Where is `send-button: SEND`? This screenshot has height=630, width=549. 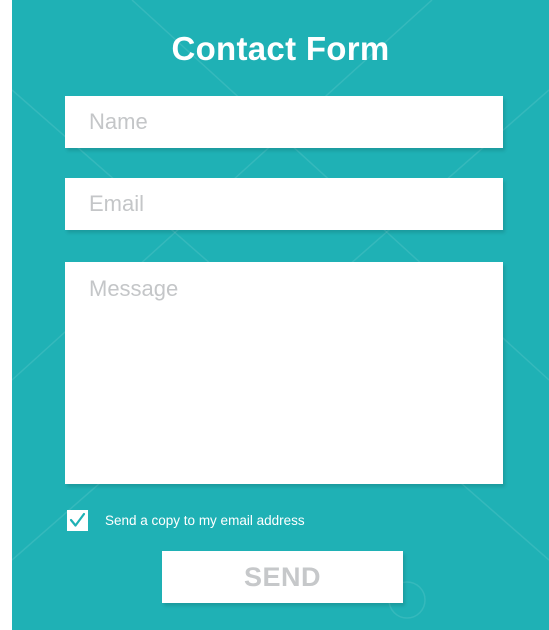
send-button: SEND is located at coordinates (282, 577).